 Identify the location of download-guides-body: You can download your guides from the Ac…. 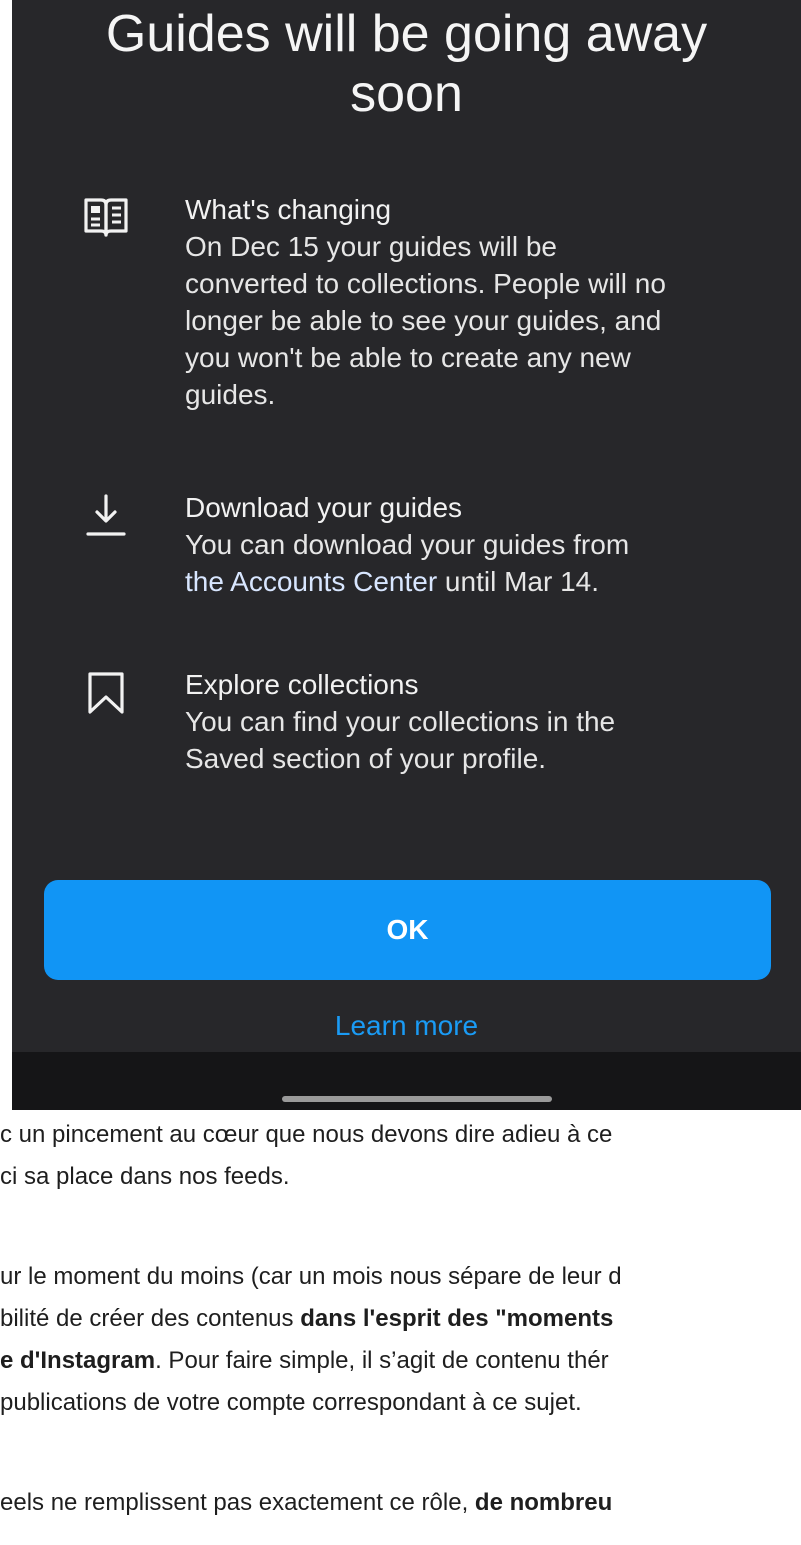
(473, 563).